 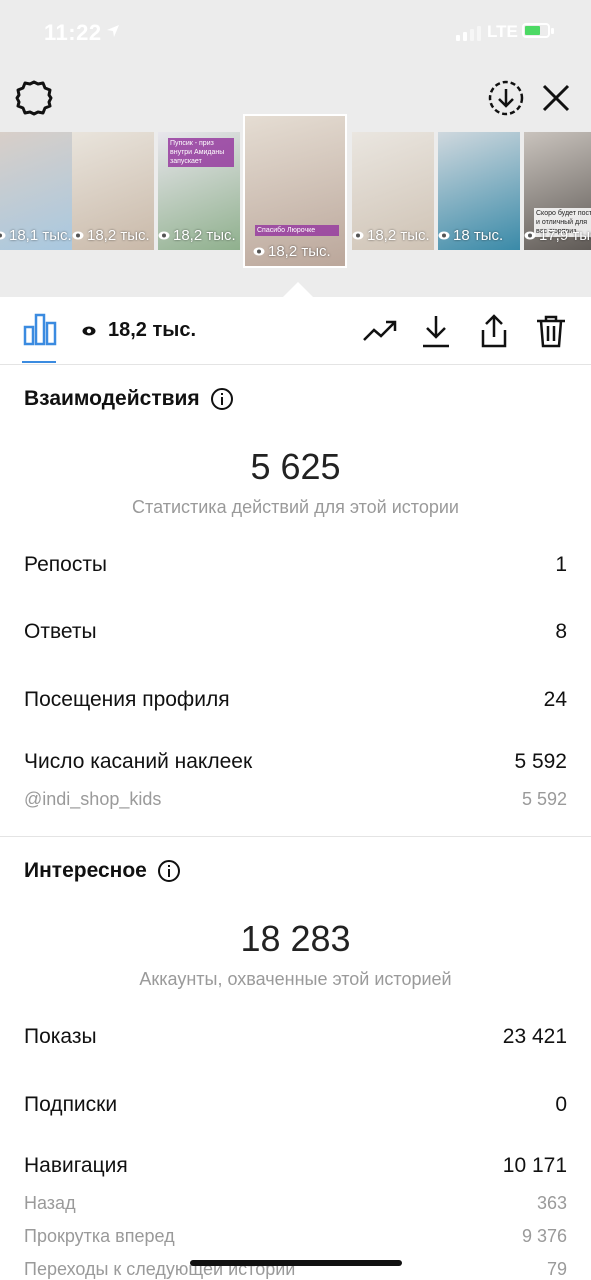 I want to click on thumbnail-views: 18,1 тыс., so click(x=36, y=235).